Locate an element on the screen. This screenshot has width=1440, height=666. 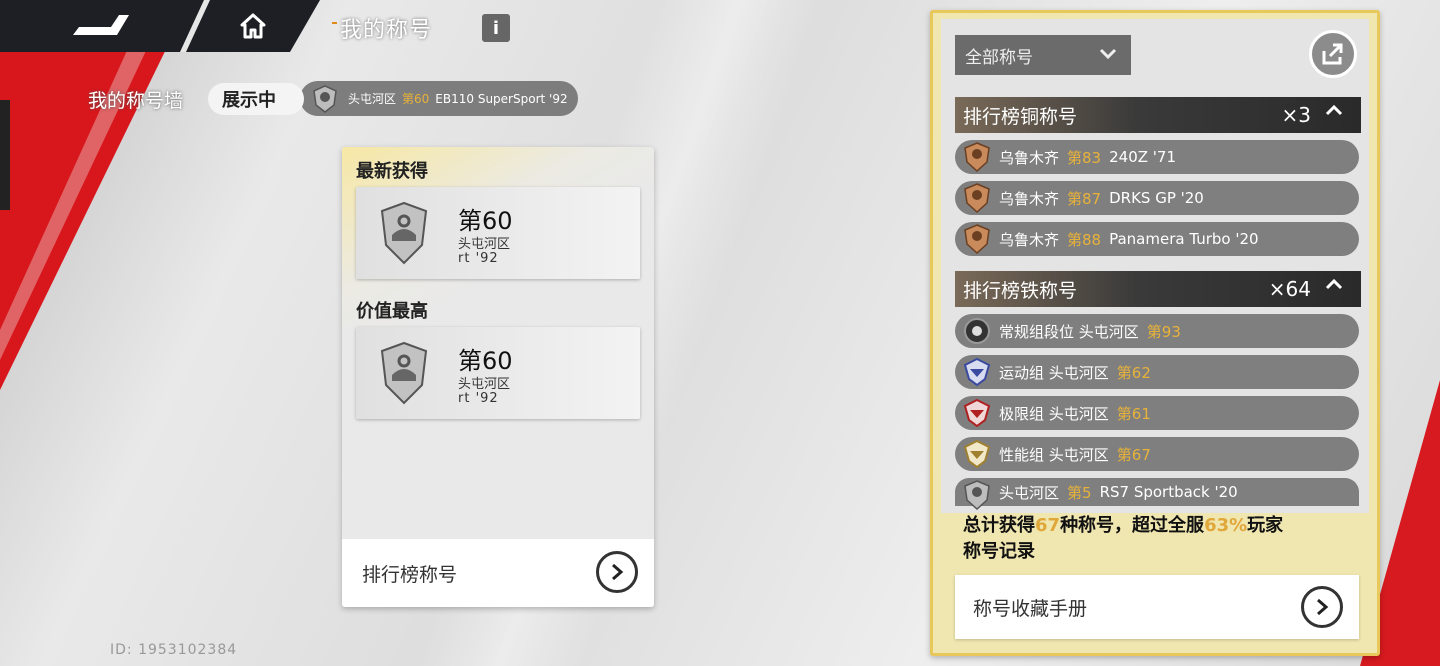
back-button is located at coordinates (100, 26).